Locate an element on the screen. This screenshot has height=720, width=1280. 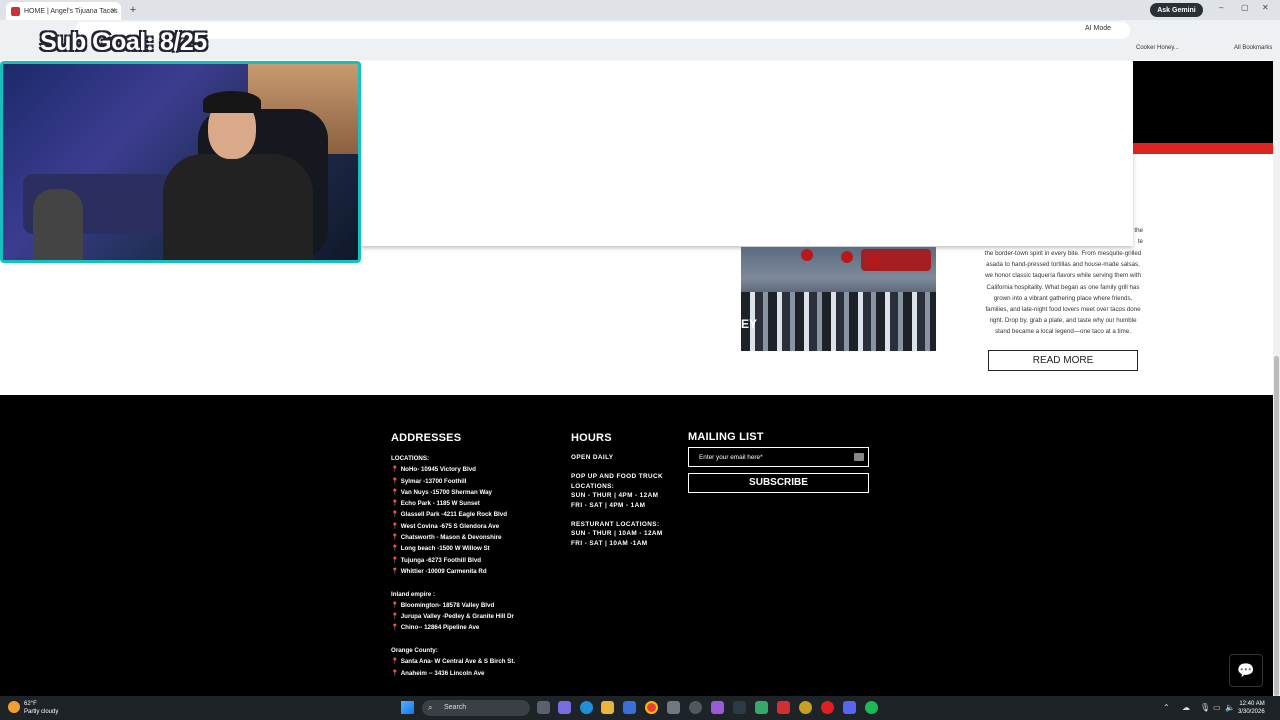
location-item: 📍 Glassell Park -4211 Eagle Rock Blvd is located at coordinates (449, 515).